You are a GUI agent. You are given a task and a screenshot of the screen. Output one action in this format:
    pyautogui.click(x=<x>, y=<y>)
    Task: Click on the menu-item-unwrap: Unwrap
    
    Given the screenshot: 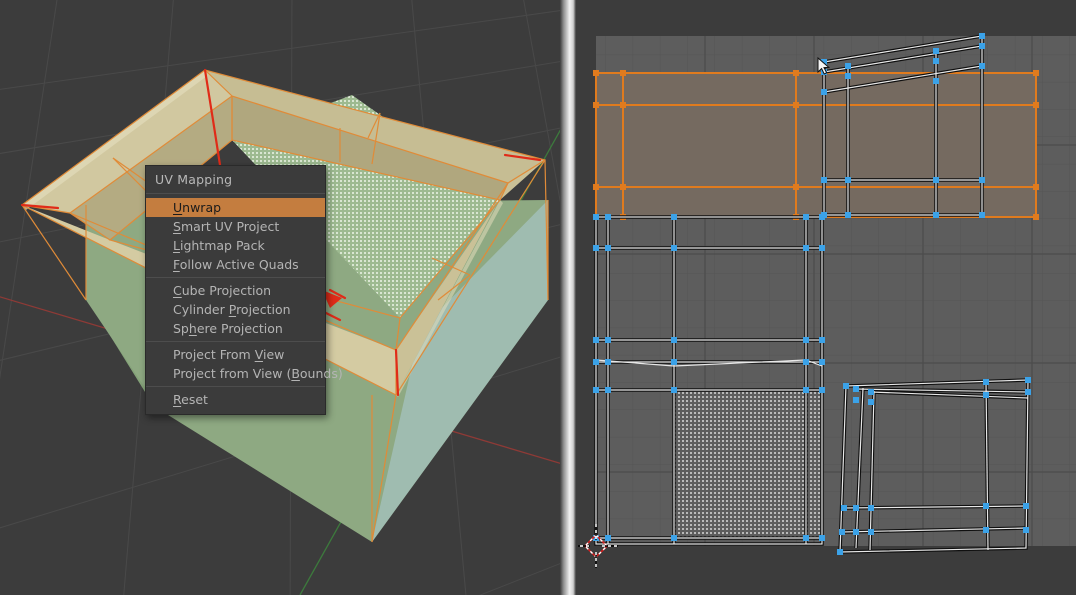 What is the action you would take?
    pyautogui.click(x=235, y=207)
    